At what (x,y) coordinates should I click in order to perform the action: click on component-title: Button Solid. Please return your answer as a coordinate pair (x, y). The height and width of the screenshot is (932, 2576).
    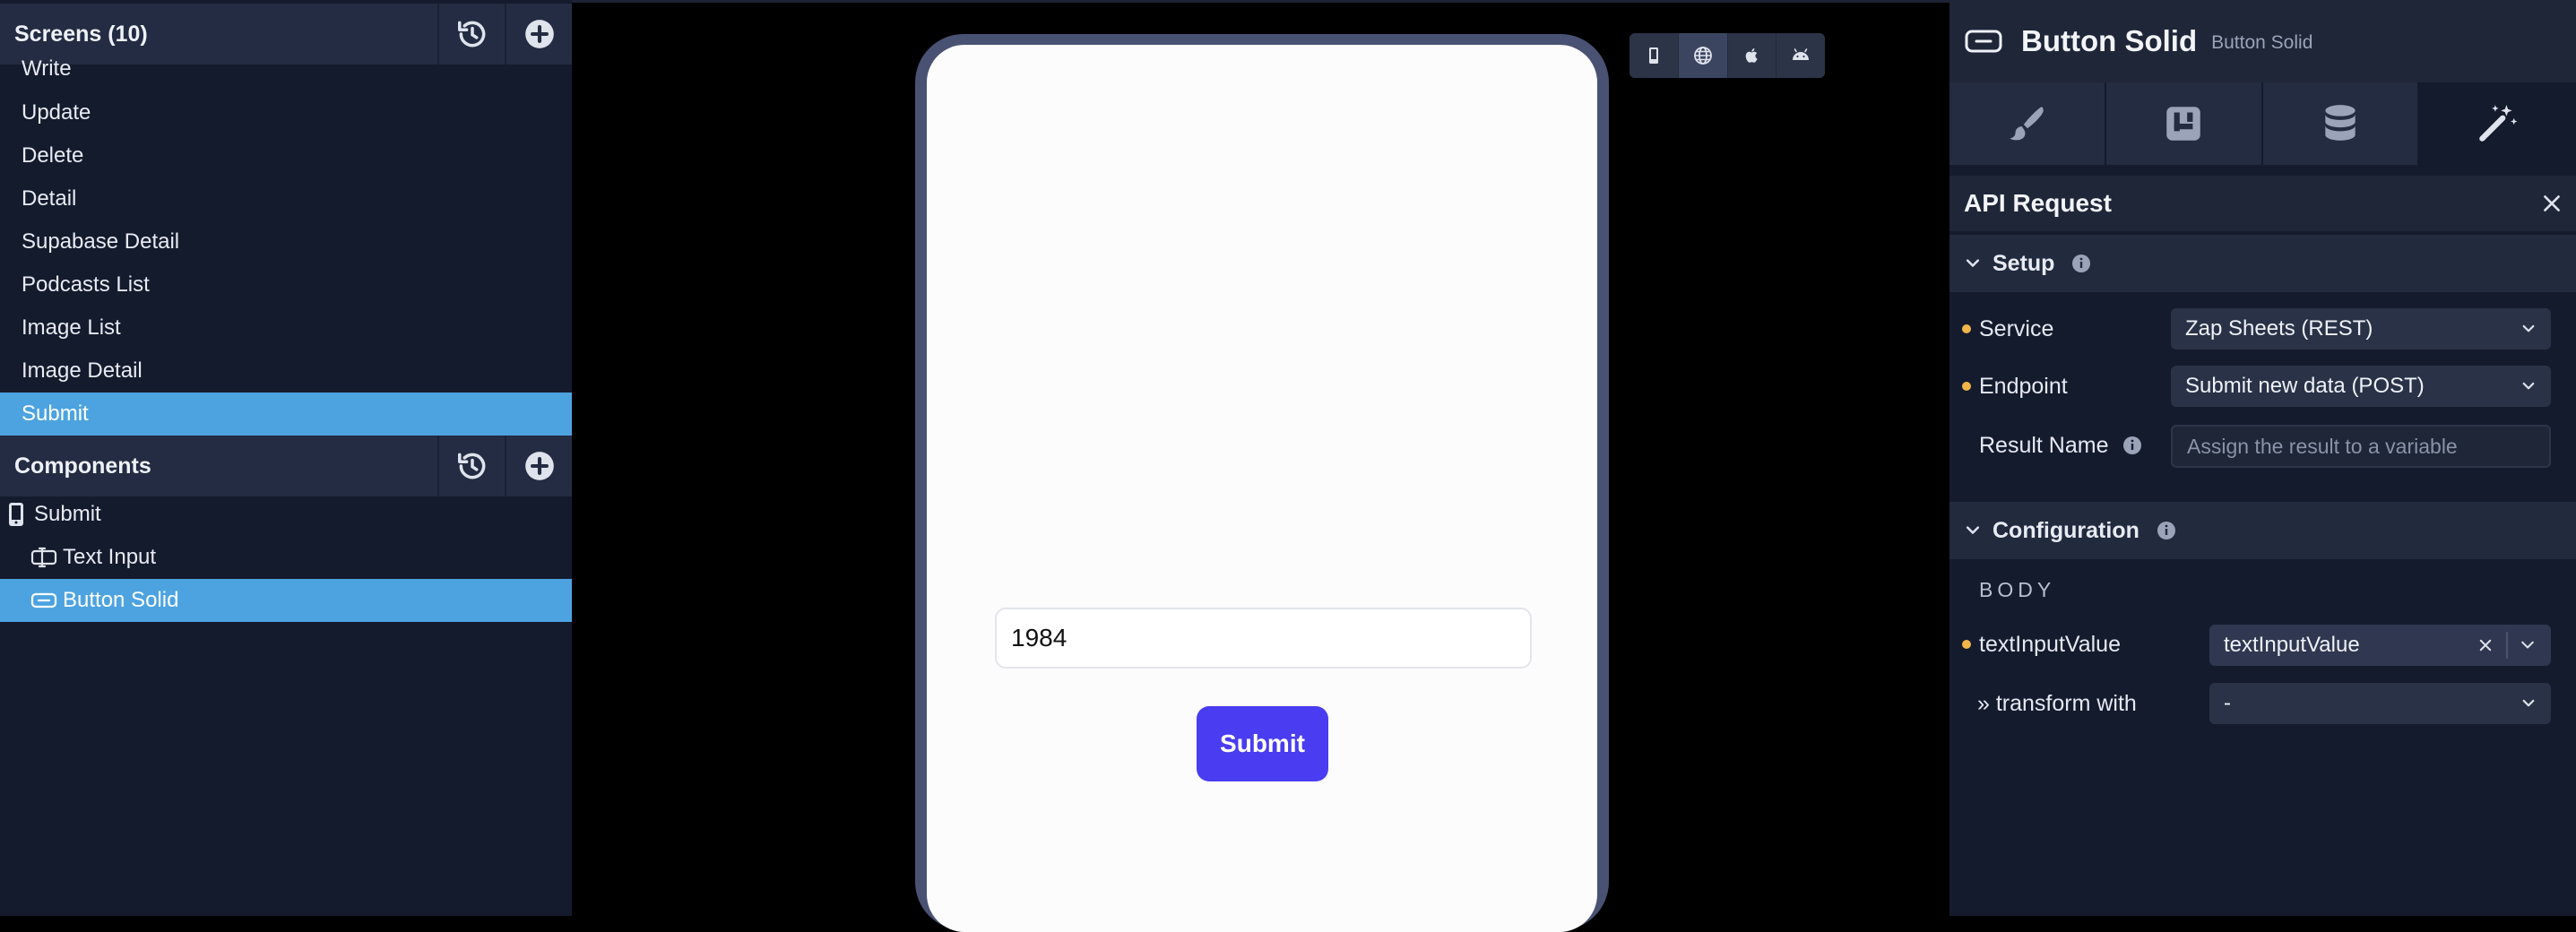
    Looking at the image, I should click on (2109, 40).